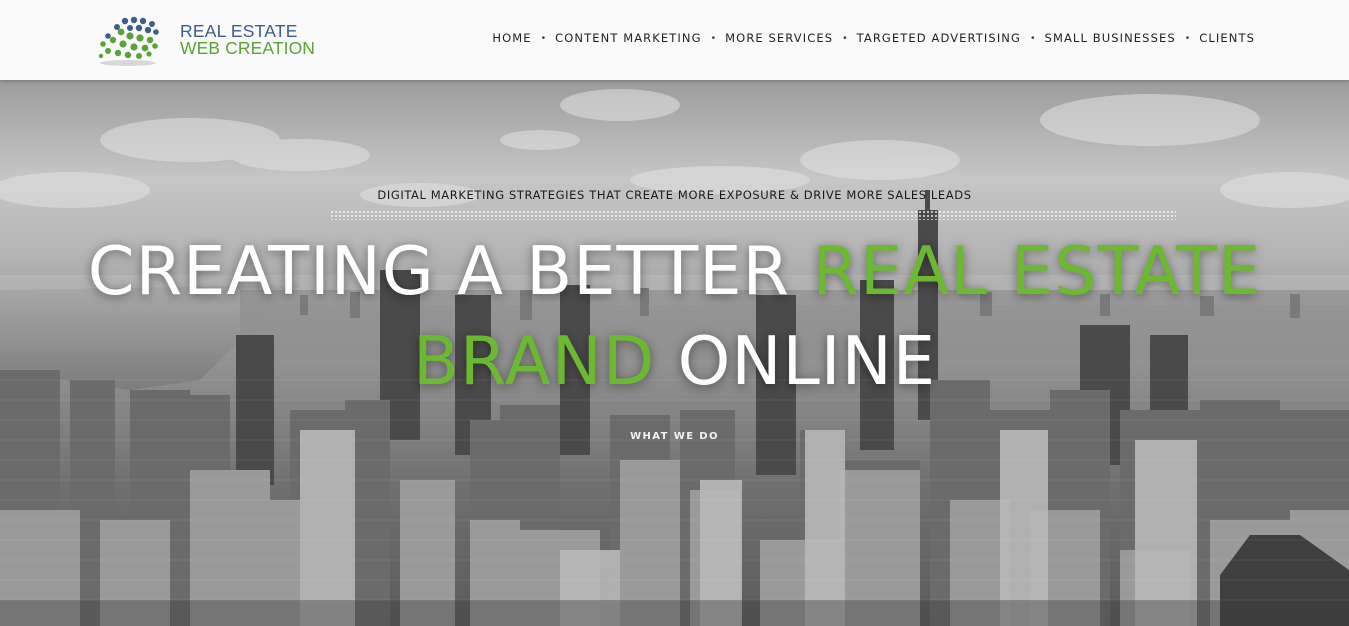 This screenshot has width=1349, height=626. What do you see at coordinates (628, 38) in the screenshot?
I see `nav-item-content-marketing: CONTENT MARKETING` at bounding box center [628, 38].